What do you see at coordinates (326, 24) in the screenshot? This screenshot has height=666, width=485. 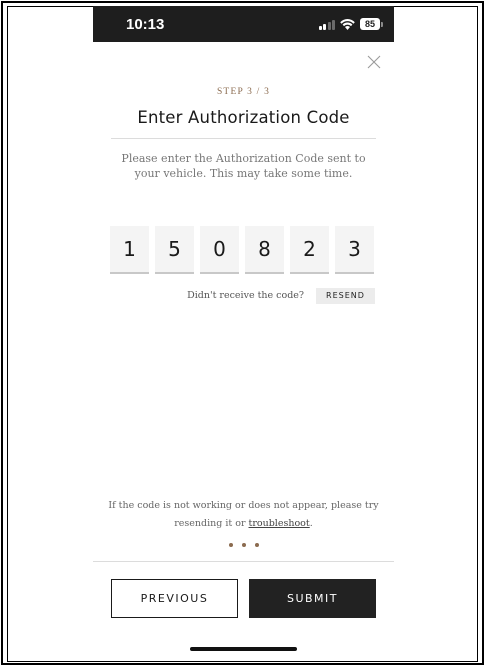 I see `signal-icon` at bounding box center [326, 24].